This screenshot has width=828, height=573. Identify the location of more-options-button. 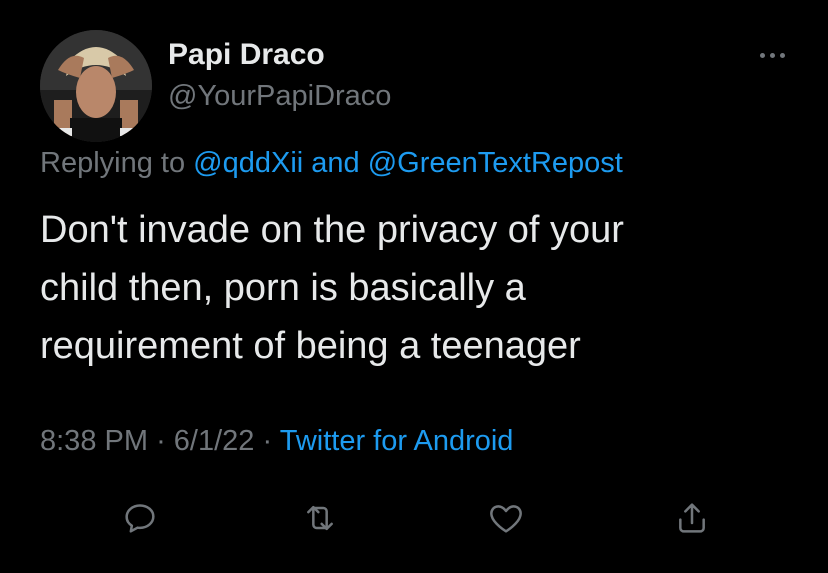
(772, 55).